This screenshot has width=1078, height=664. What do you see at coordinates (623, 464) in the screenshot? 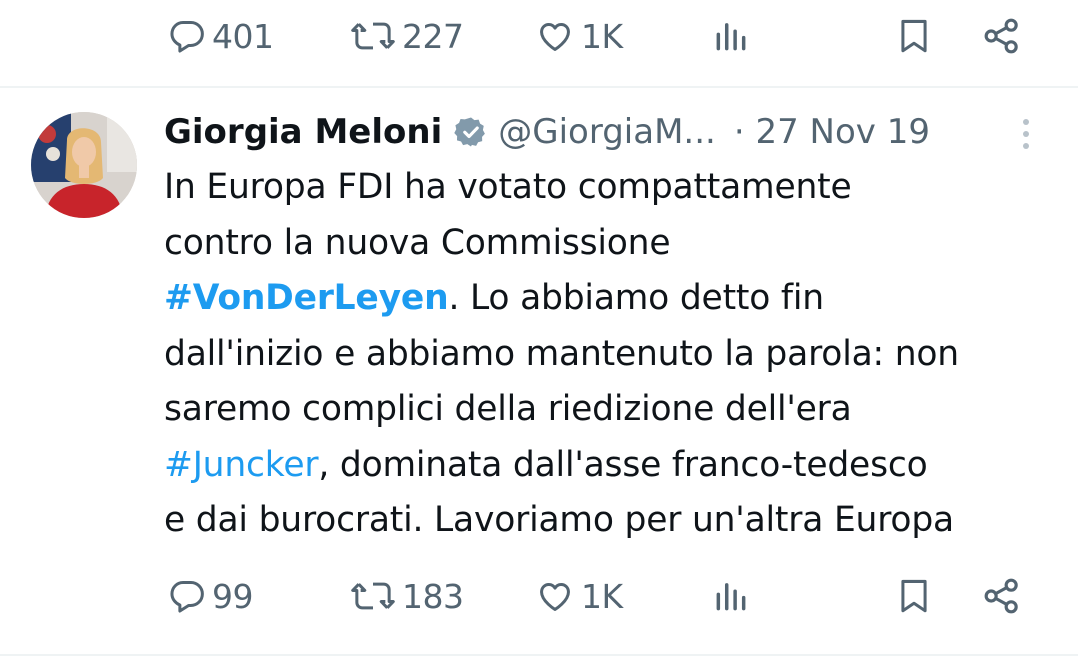
I see `tweet-text-segment: , dominata dall'asse franco-tedesco` at bounding box center [623, 464].